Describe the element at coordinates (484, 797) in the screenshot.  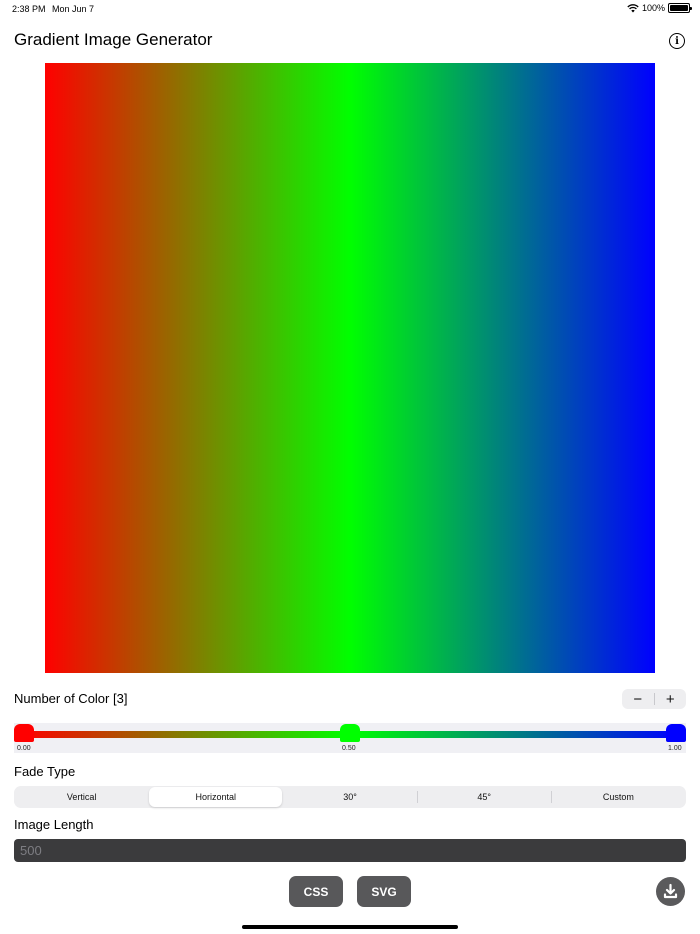
I see `segment-45-degrees: 45°` at that location.